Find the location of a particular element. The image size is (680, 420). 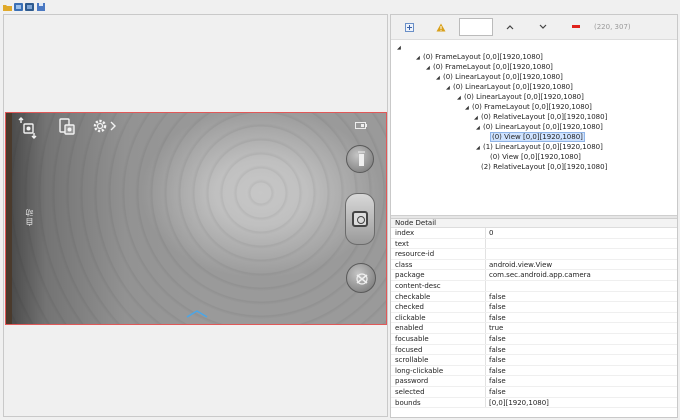

detail-row: bounds [0,0][1920,1080] is located at coordinates (534, 403).